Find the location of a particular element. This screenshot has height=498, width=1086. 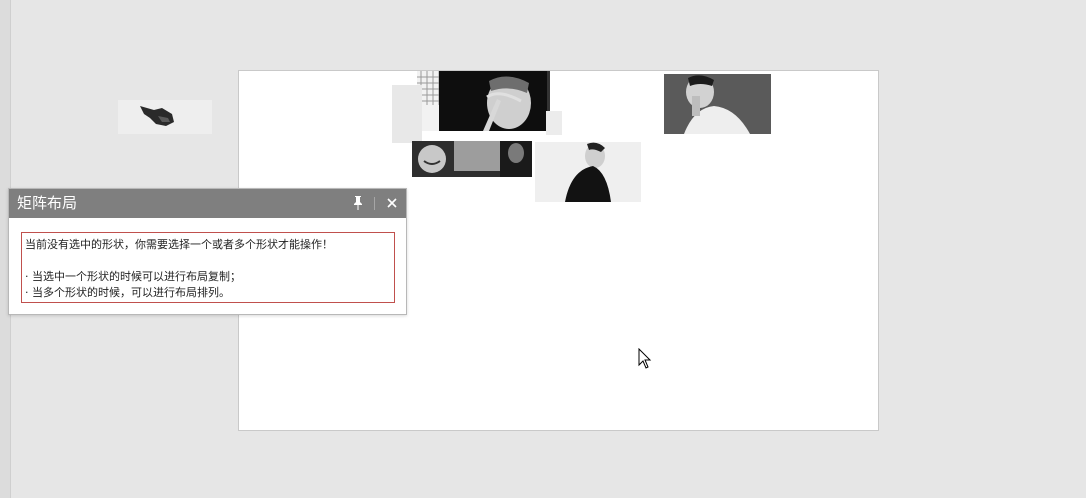

photo-light-panel is located at coordinates (407, 114).